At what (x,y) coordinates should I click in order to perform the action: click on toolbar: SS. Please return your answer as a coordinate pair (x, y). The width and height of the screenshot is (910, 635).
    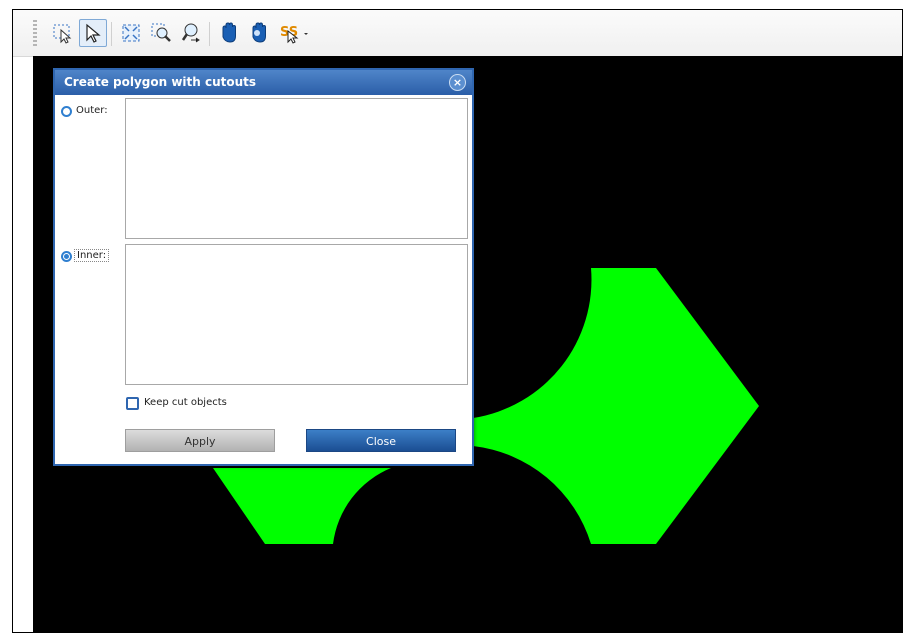
    Looking at the image, I should click on (457, 33).